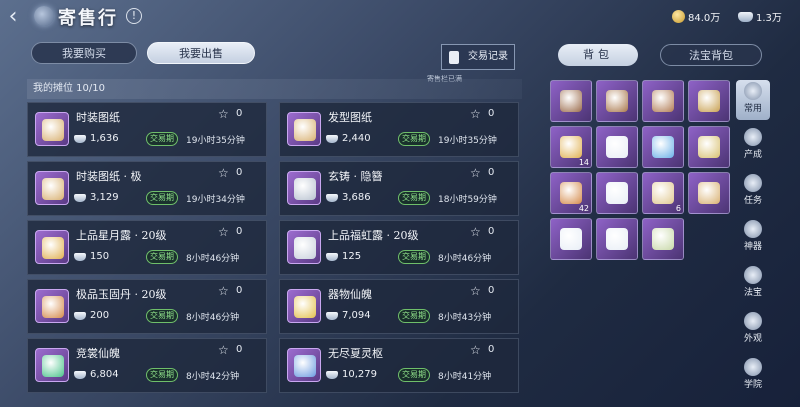  Describe the element at coordinates (753, 284) in the screenshot. I see `bag-category-tab: 法宝` at that location.